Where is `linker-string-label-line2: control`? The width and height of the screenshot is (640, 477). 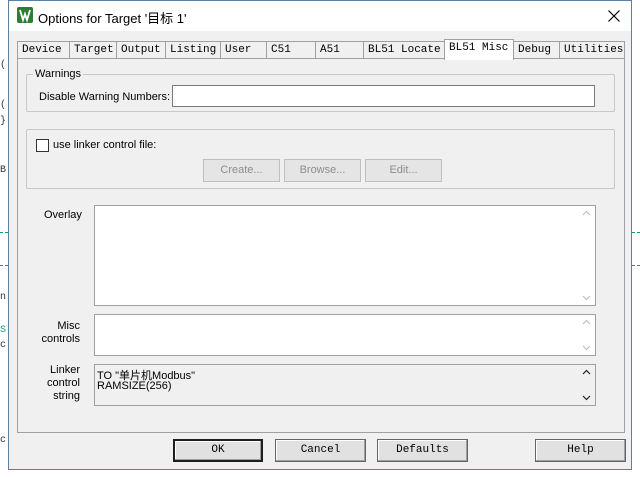 linker-string-label-line2: control is located at coordinates (63, 383).